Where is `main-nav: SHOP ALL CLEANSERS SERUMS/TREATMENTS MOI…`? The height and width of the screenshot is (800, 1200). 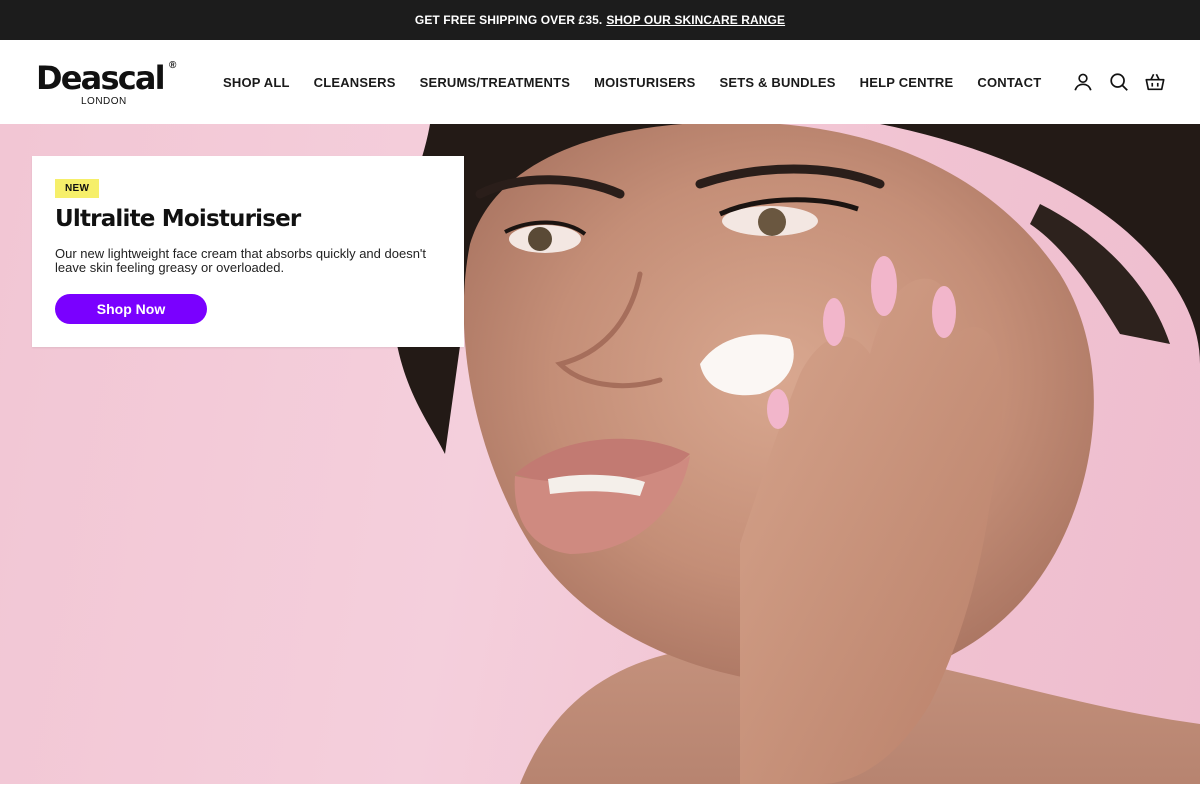 main-nav: SHOP ALL CLEANSERS SERUMS/TREATMENTS MOI… is located at coordinates (632, 82).